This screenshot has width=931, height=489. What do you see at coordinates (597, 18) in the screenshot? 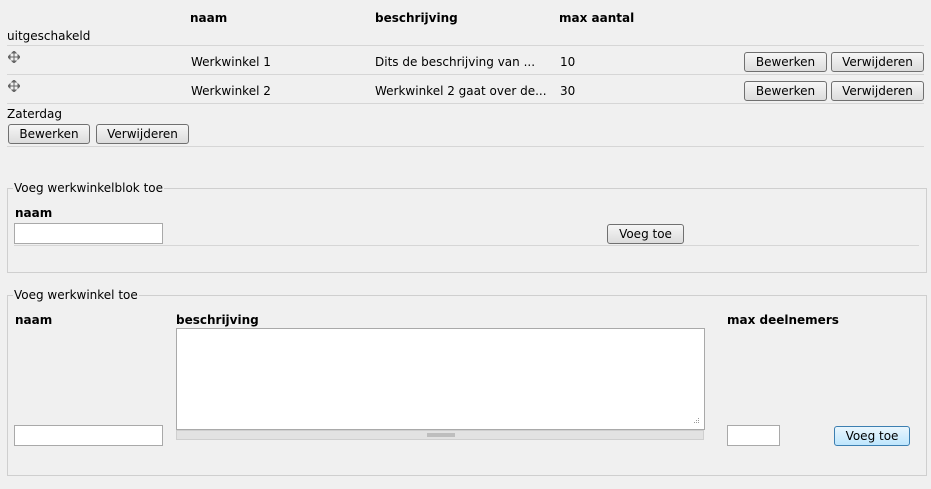
I see `col-header-max-aantal: max aantal` at bounding box center [597, 18].